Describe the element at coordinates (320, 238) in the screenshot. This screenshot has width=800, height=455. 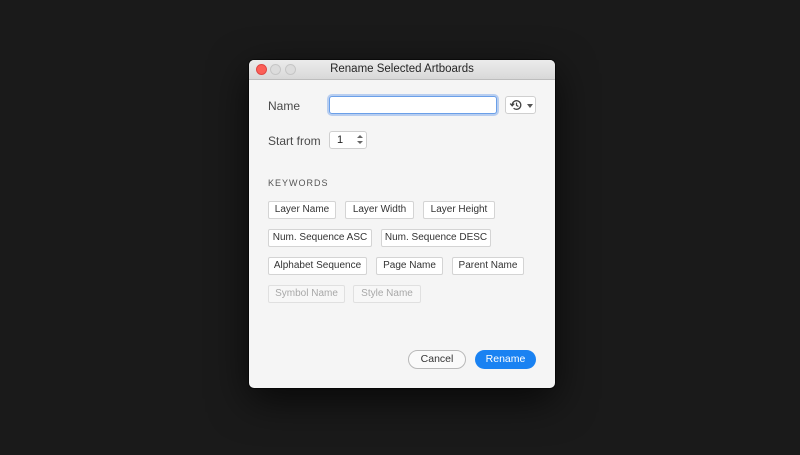
I see `keyword-num-sequence-asc: Num. Sequence ASC` at that location.